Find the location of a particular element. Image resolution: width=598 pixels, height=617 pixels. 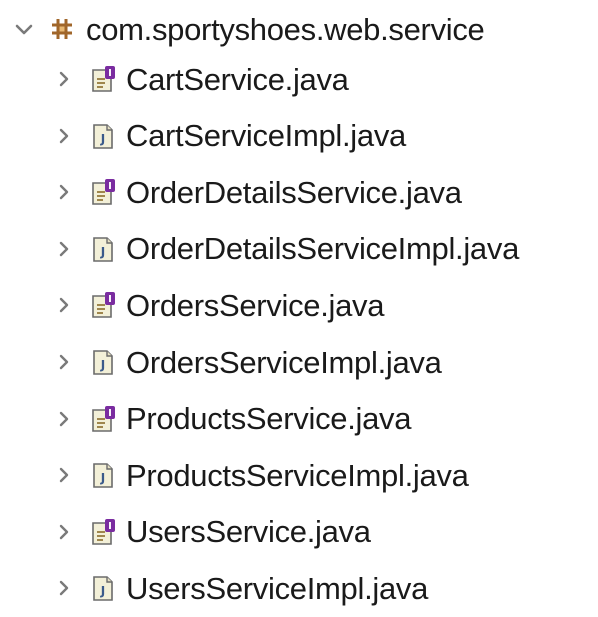

package-label: com.sportyshoes.web.service is located at coordinates (285, 29).